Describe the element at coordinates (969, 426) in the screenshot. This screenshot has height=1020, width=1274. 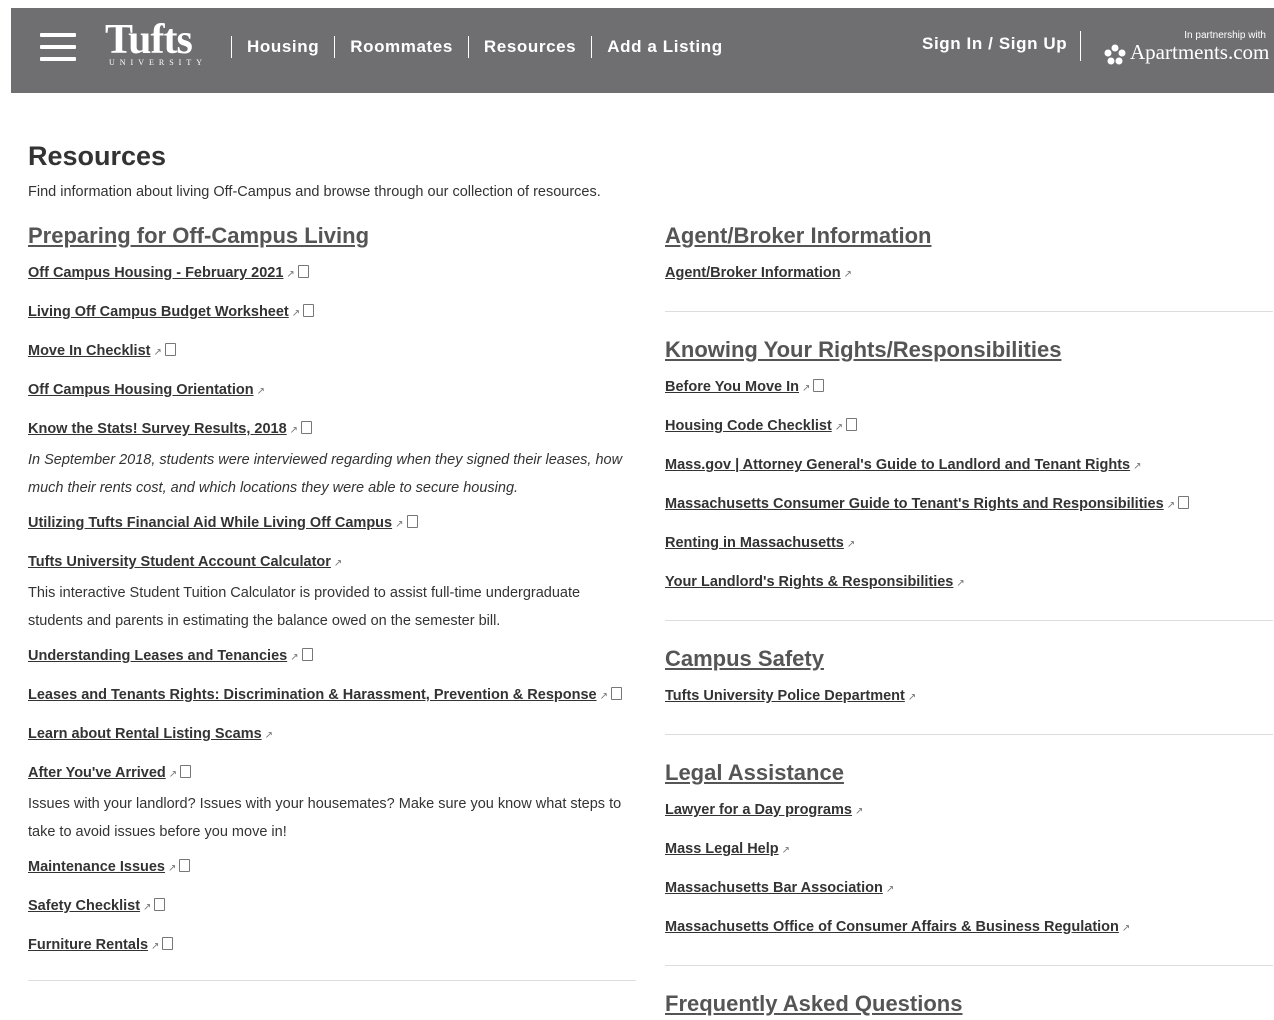
I see `list-item: Housing Code Checklist ↗` at that location.